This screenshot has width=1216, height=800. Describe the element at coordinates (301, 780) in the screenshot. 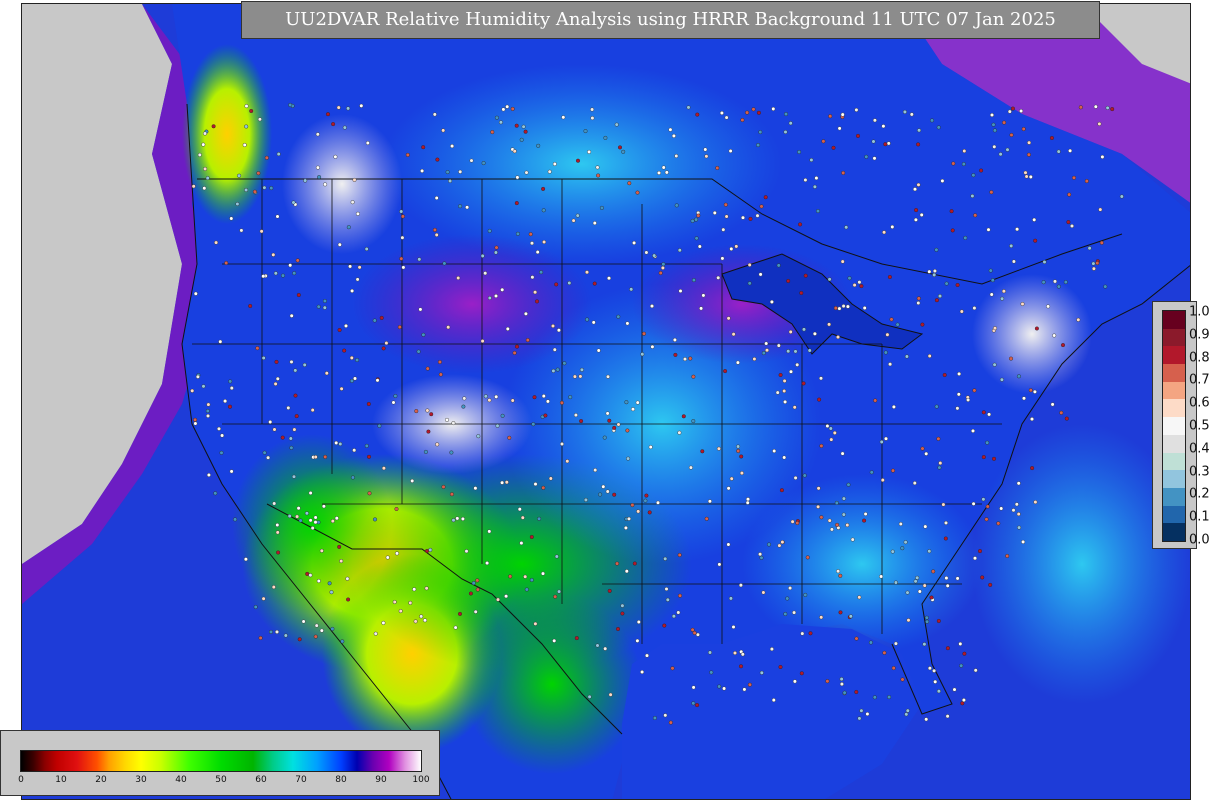

I see `rh-colorbar-tick: 70` at that location.